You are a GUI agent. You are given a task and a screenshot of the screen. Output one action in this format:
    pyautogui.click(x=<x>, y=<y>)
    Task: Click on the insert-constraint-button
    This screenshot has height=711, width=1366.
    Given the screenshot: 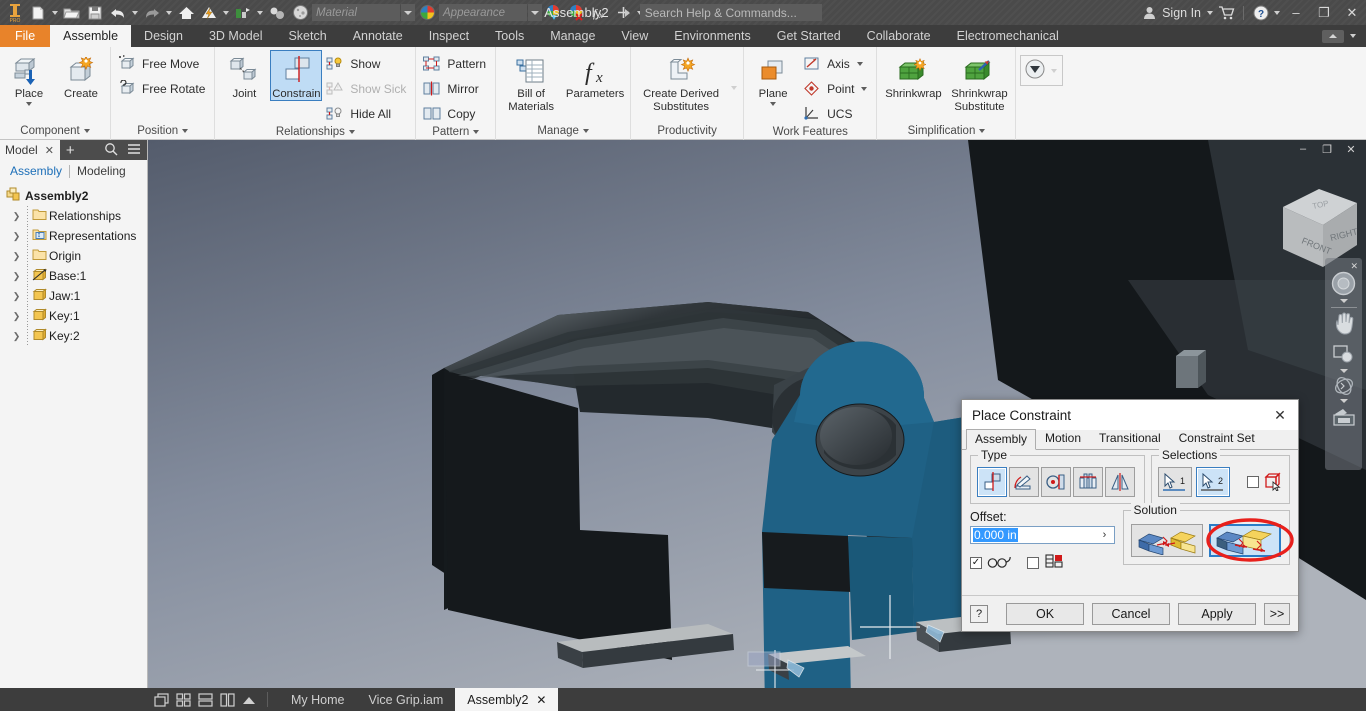 What is the action you would take?
    pyautogui.click(x=1088, y=482)
    